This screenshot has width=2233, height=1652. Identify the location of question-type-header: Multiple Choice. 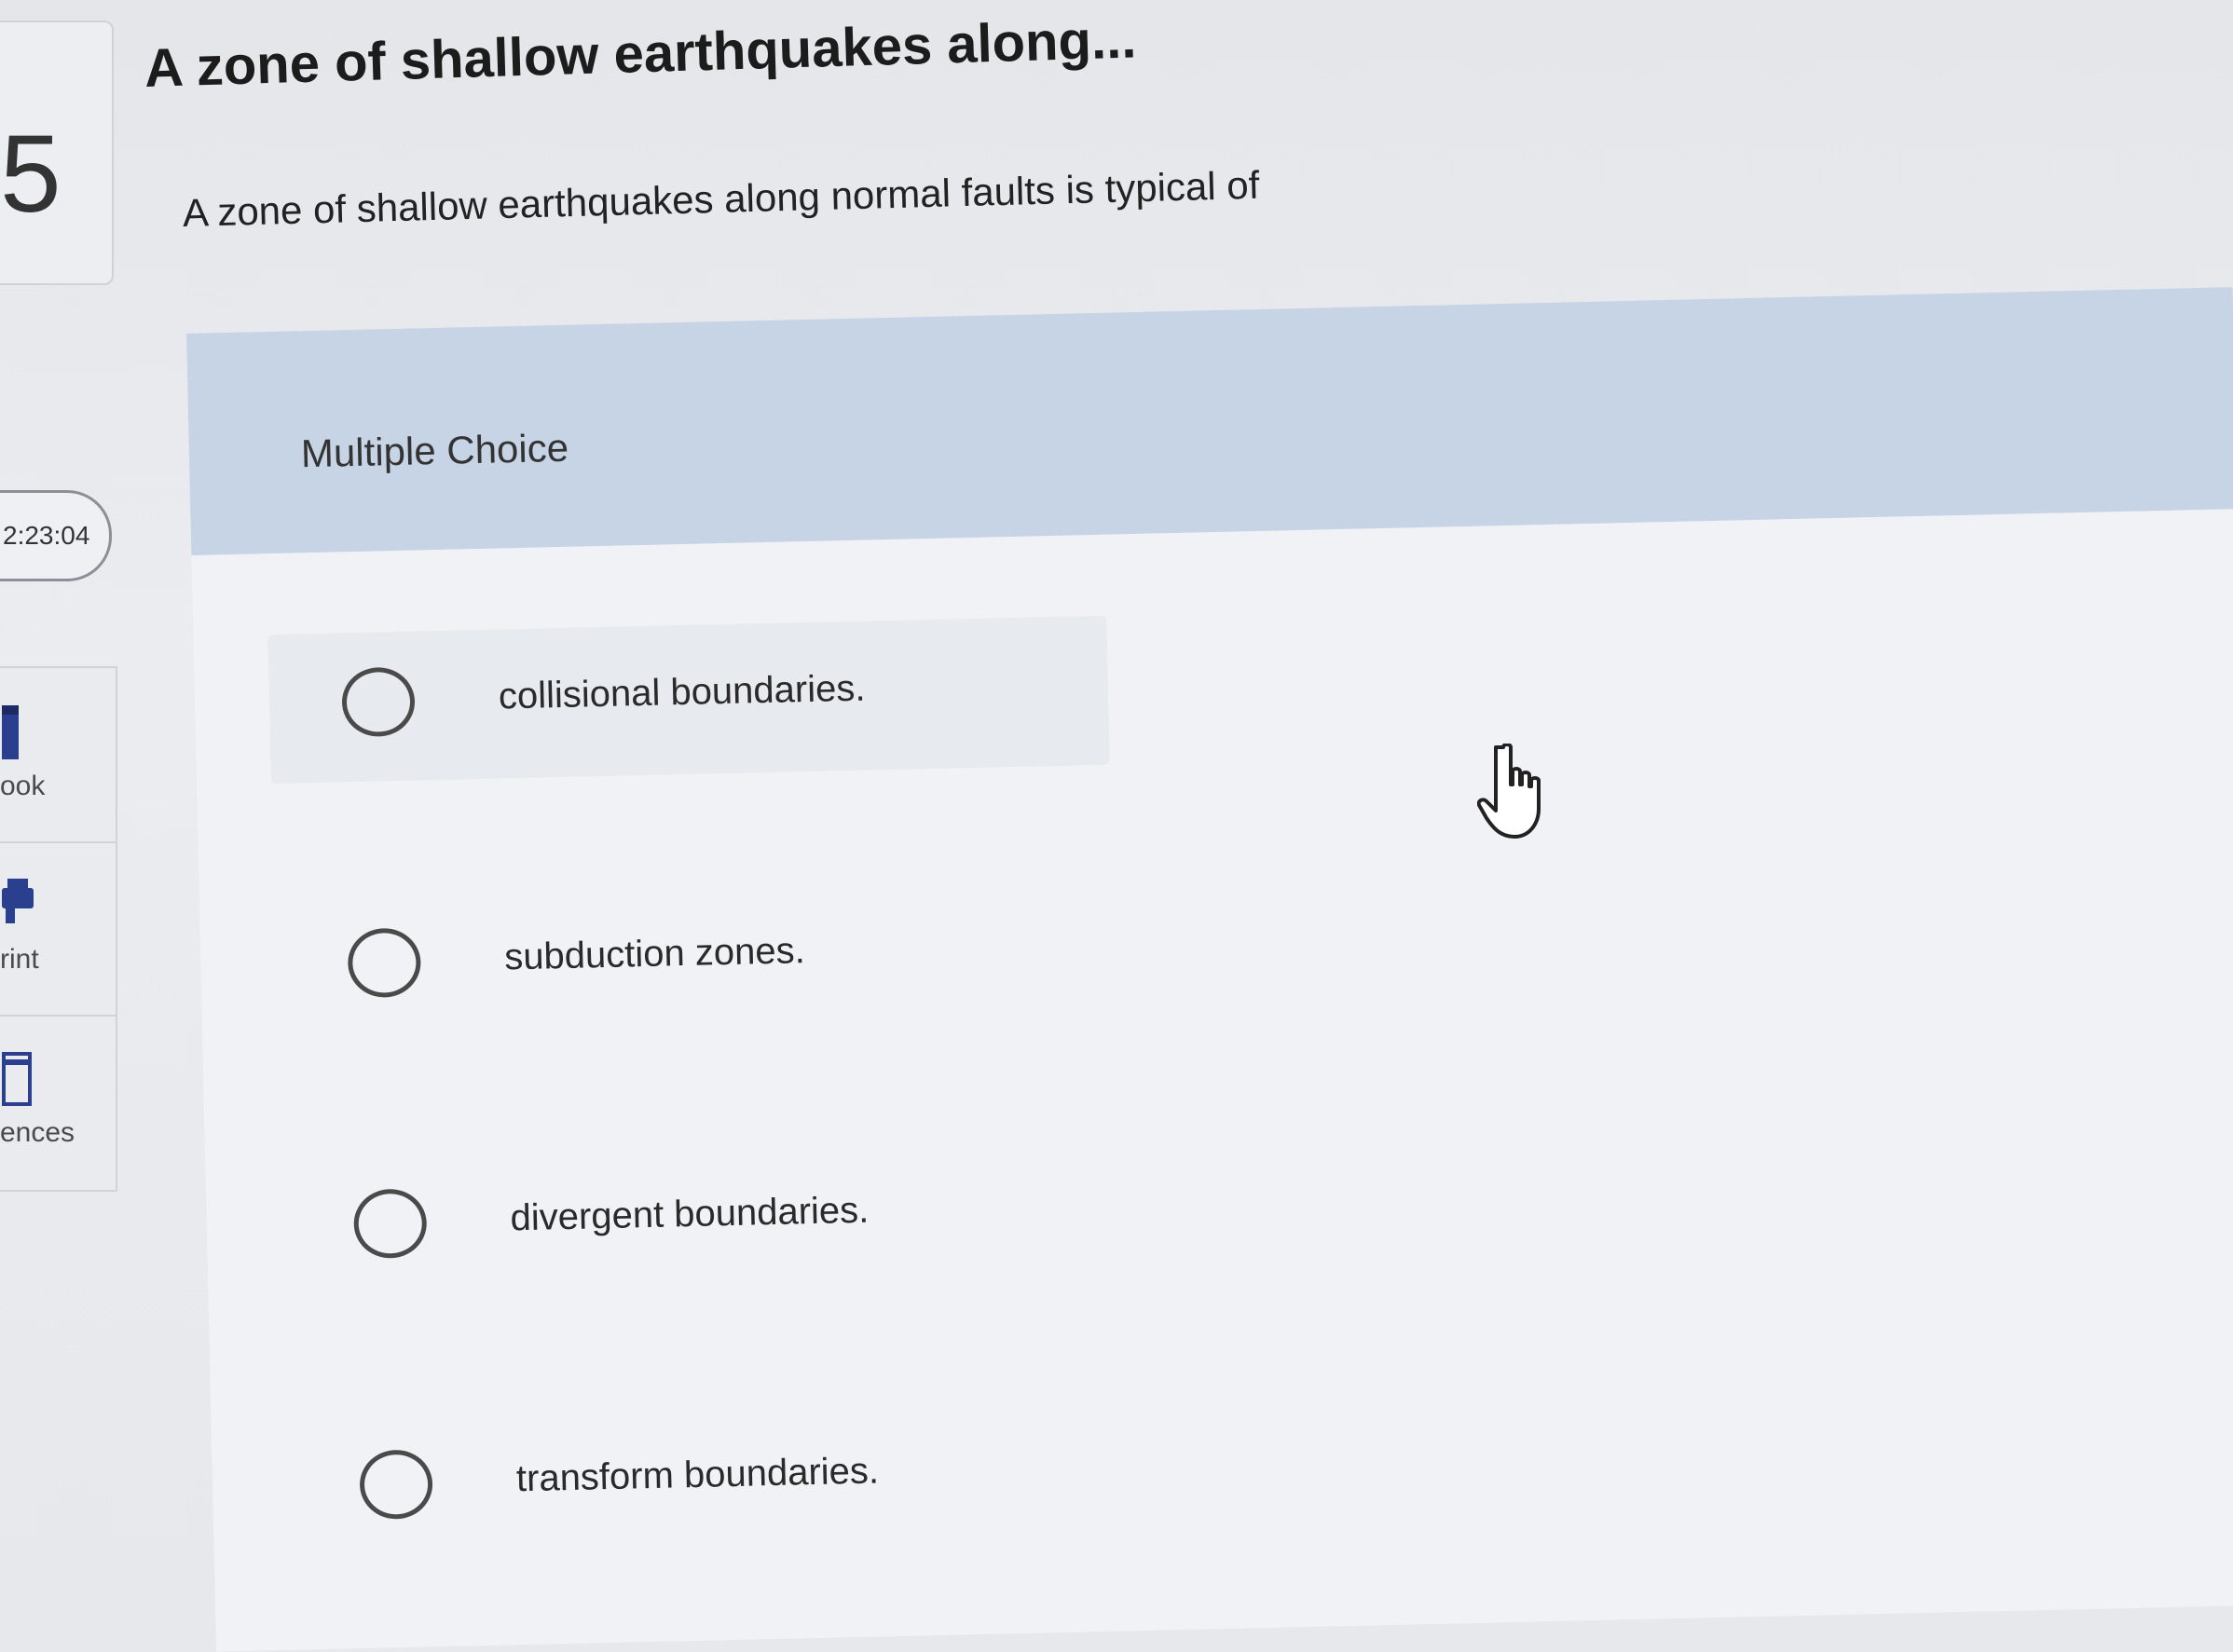
(1209, 421).